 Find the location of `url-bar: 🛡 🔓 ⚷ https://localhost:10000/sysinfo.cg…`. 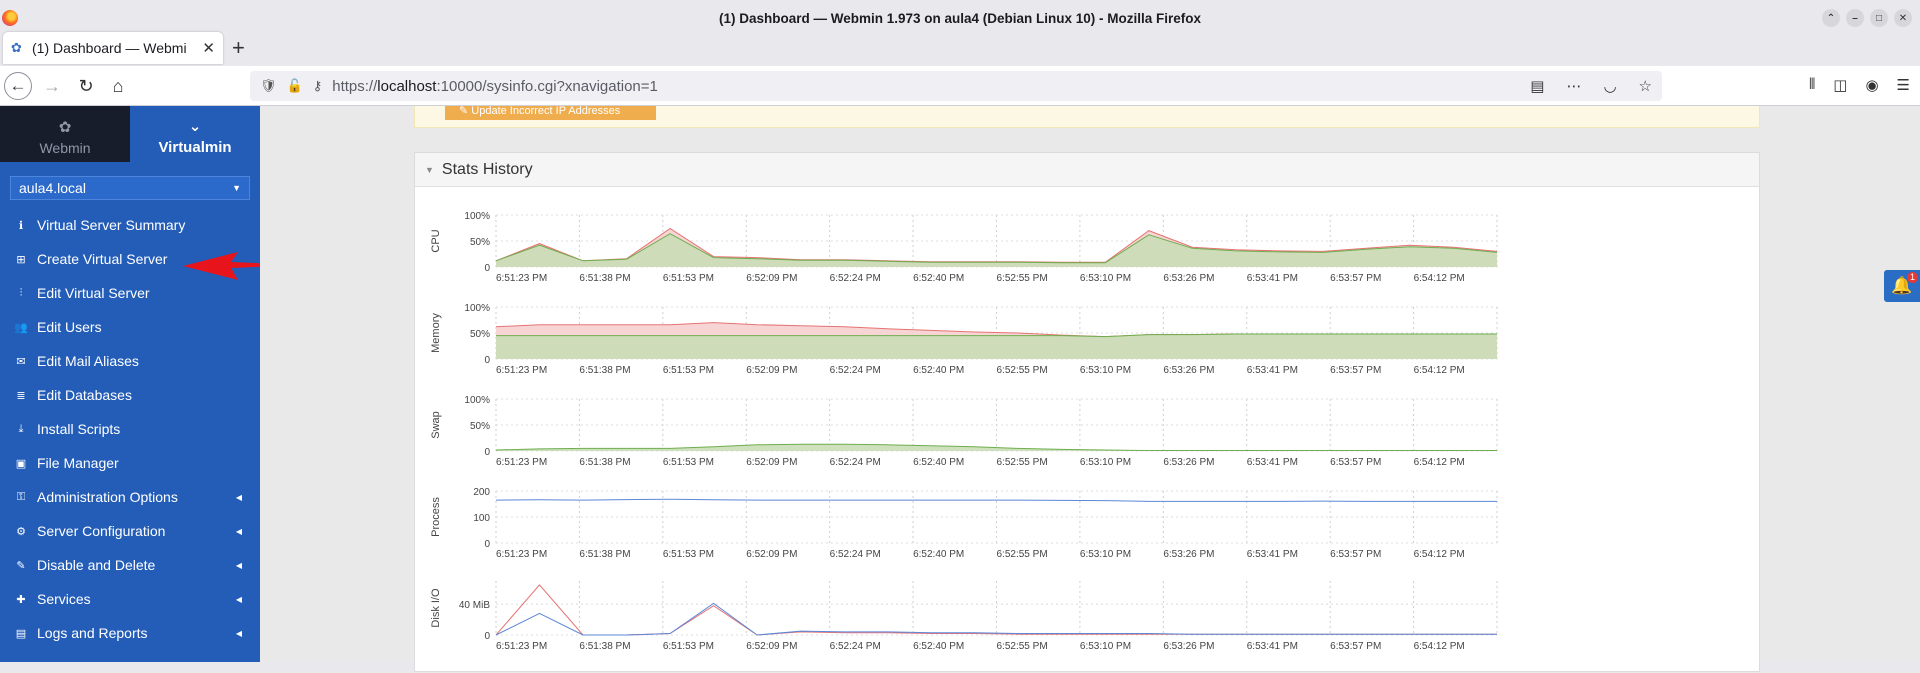

url-bar: 🛡 🔓 ⚷ https://localhost:10000/sysinfo.cg… is located at coordinates (956, 86).